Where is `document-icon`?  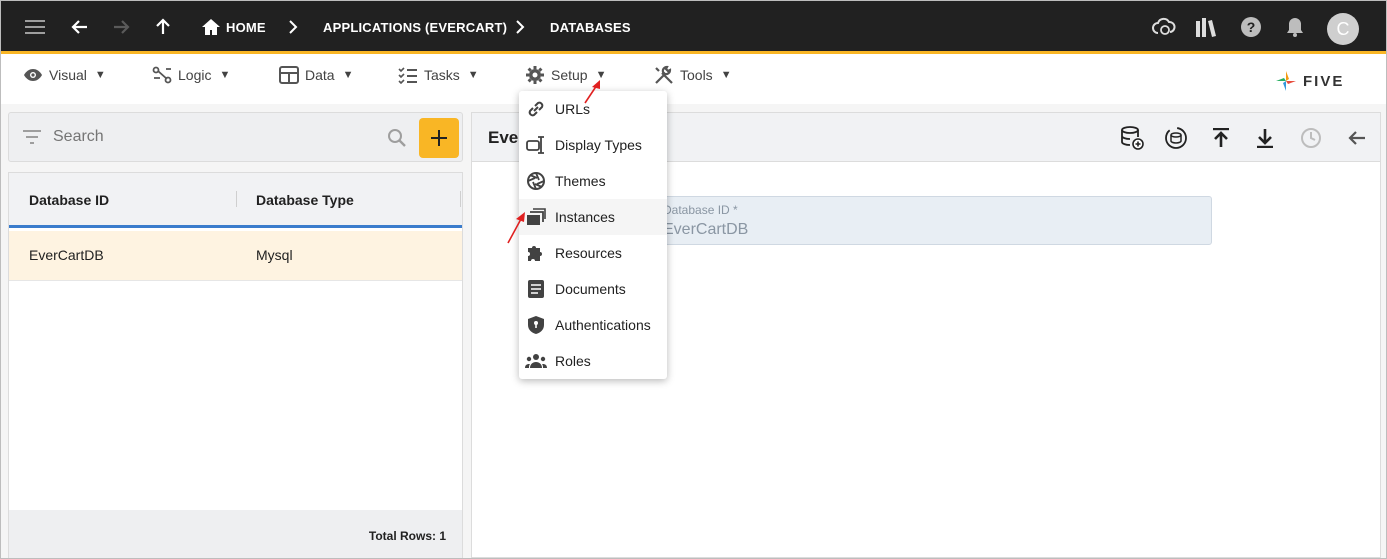
document-icon is located at coordinates (536, 289).